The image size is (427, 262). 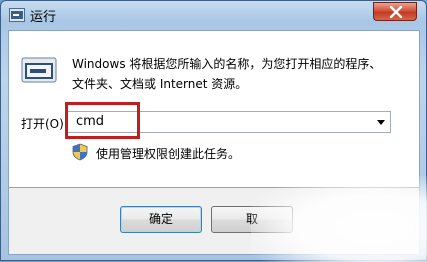 I want to click on watermark-overlay, so click(x=339, y=219).